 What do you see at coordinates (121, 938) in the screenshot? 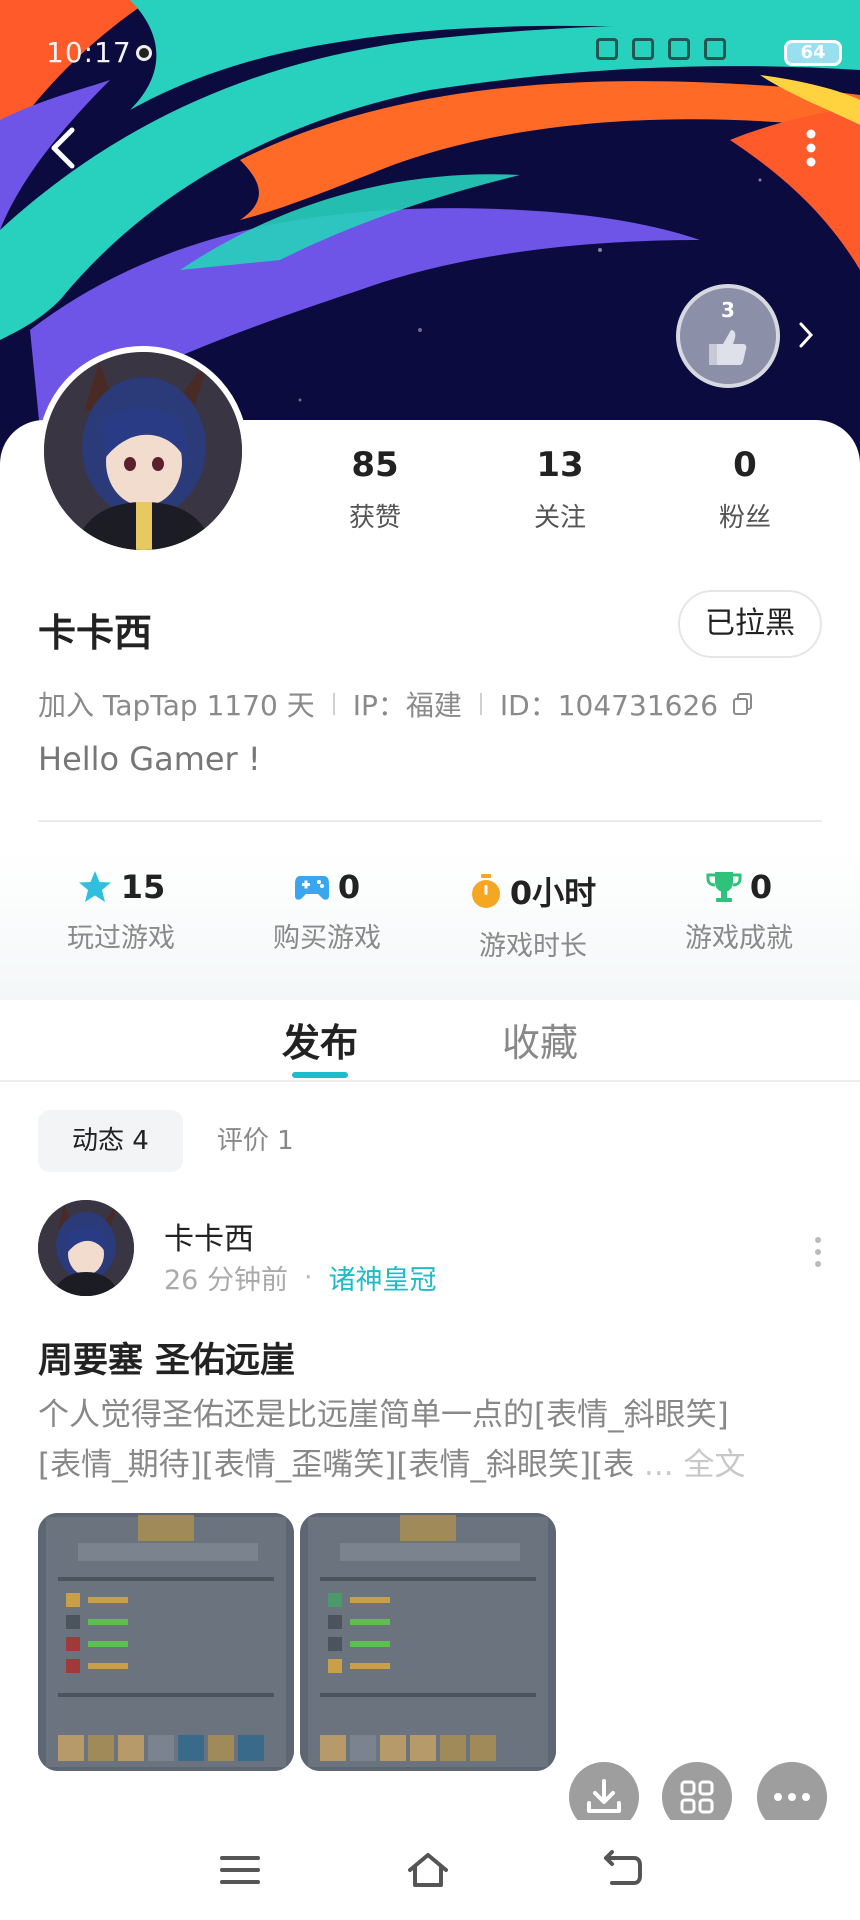
I see `played-games-label: 玩过游戏` at bounding box center [121, 938].